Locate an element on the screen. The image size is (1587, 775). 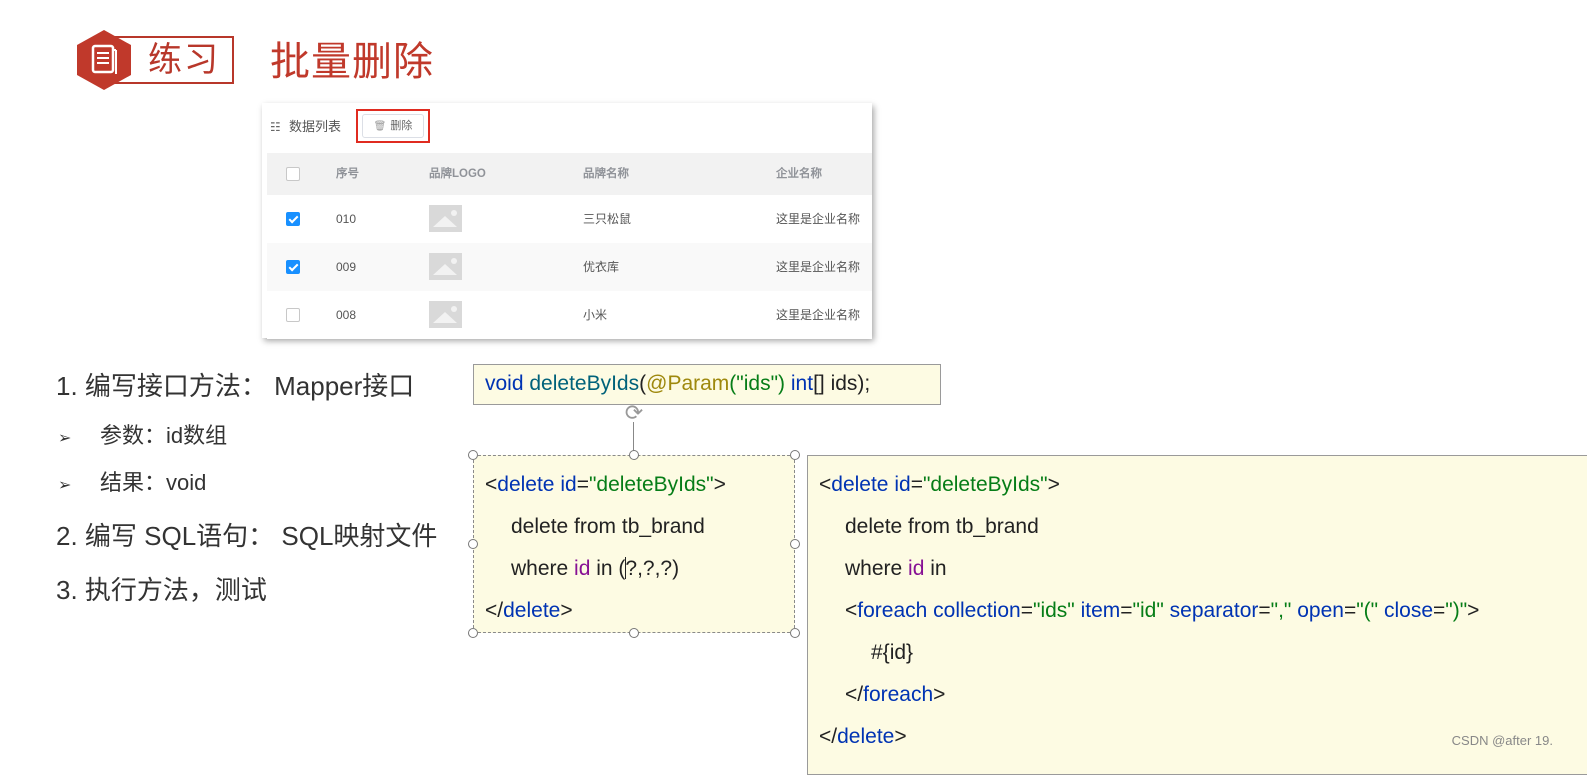
data-list-label: 数据列表 is located at coordinates (315, 126).